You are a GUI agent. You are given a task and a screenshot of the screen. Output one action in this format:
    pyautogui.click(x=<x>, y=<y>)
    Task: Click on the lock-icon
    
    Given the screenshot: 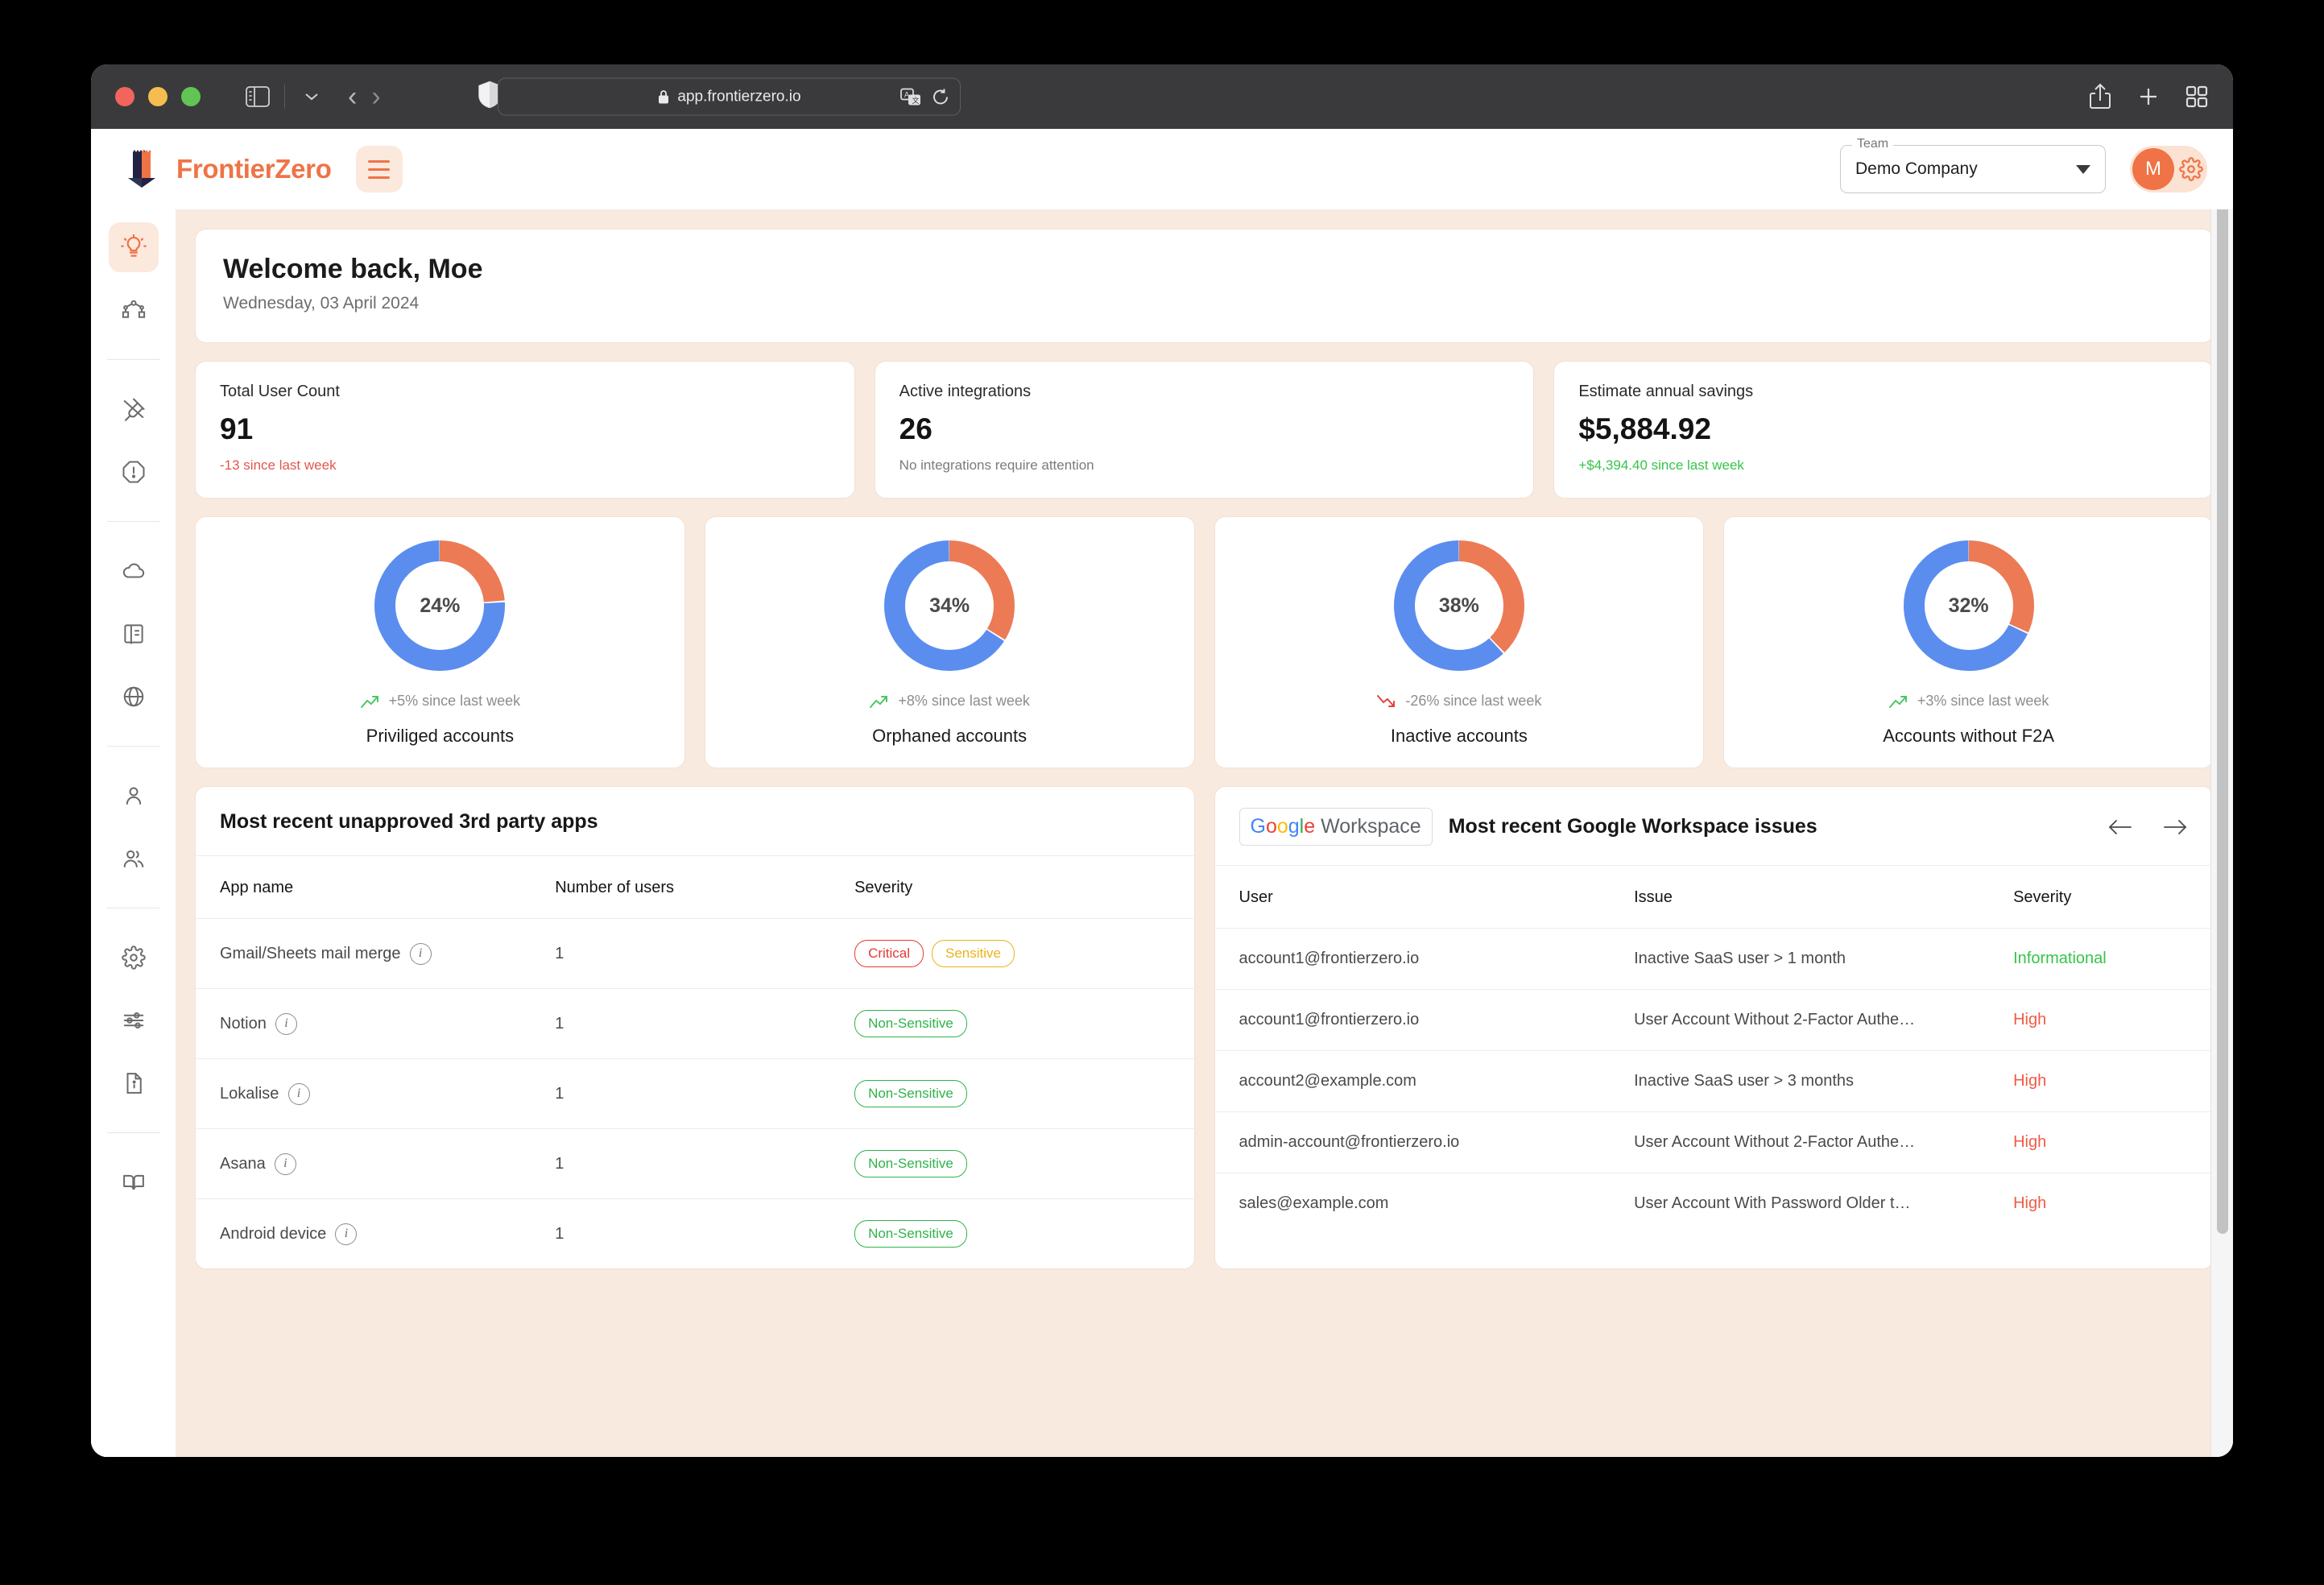 What is the action you would take?
    pyautogui.click(x=664, y=96)
    